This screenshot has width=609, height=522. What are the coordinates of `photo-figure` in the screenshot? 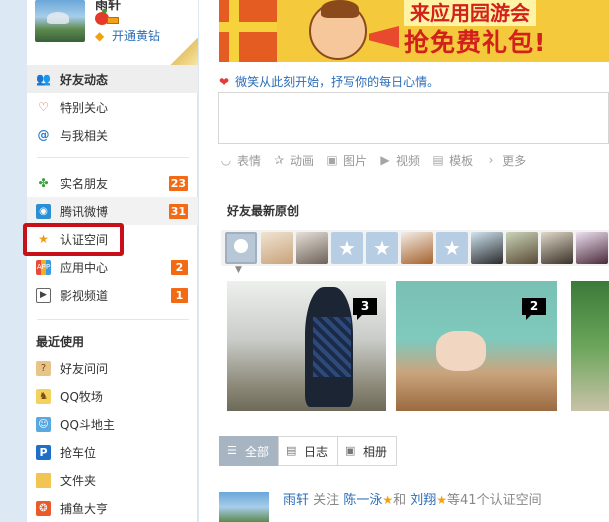 It's located at (461, 351).